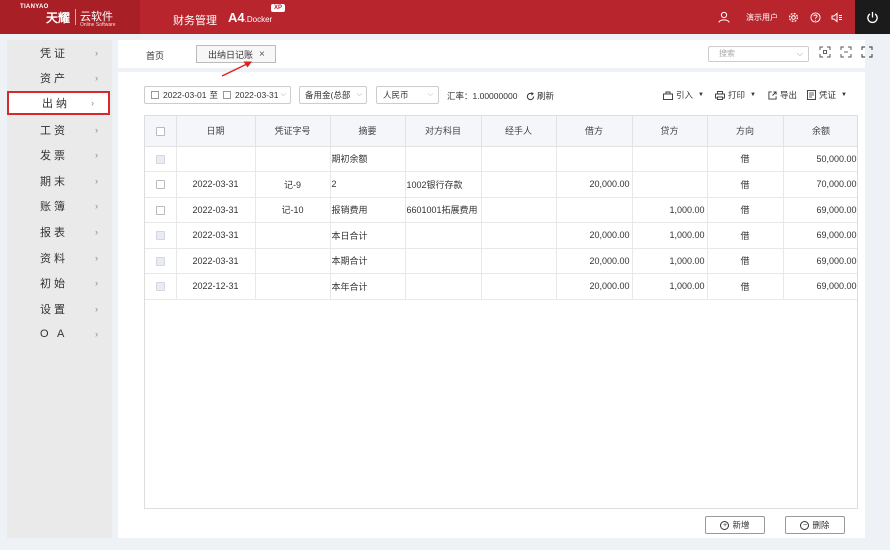 The image size is (890, 550). I want to click on import-button: 引入 ▼, so click(683, 95).